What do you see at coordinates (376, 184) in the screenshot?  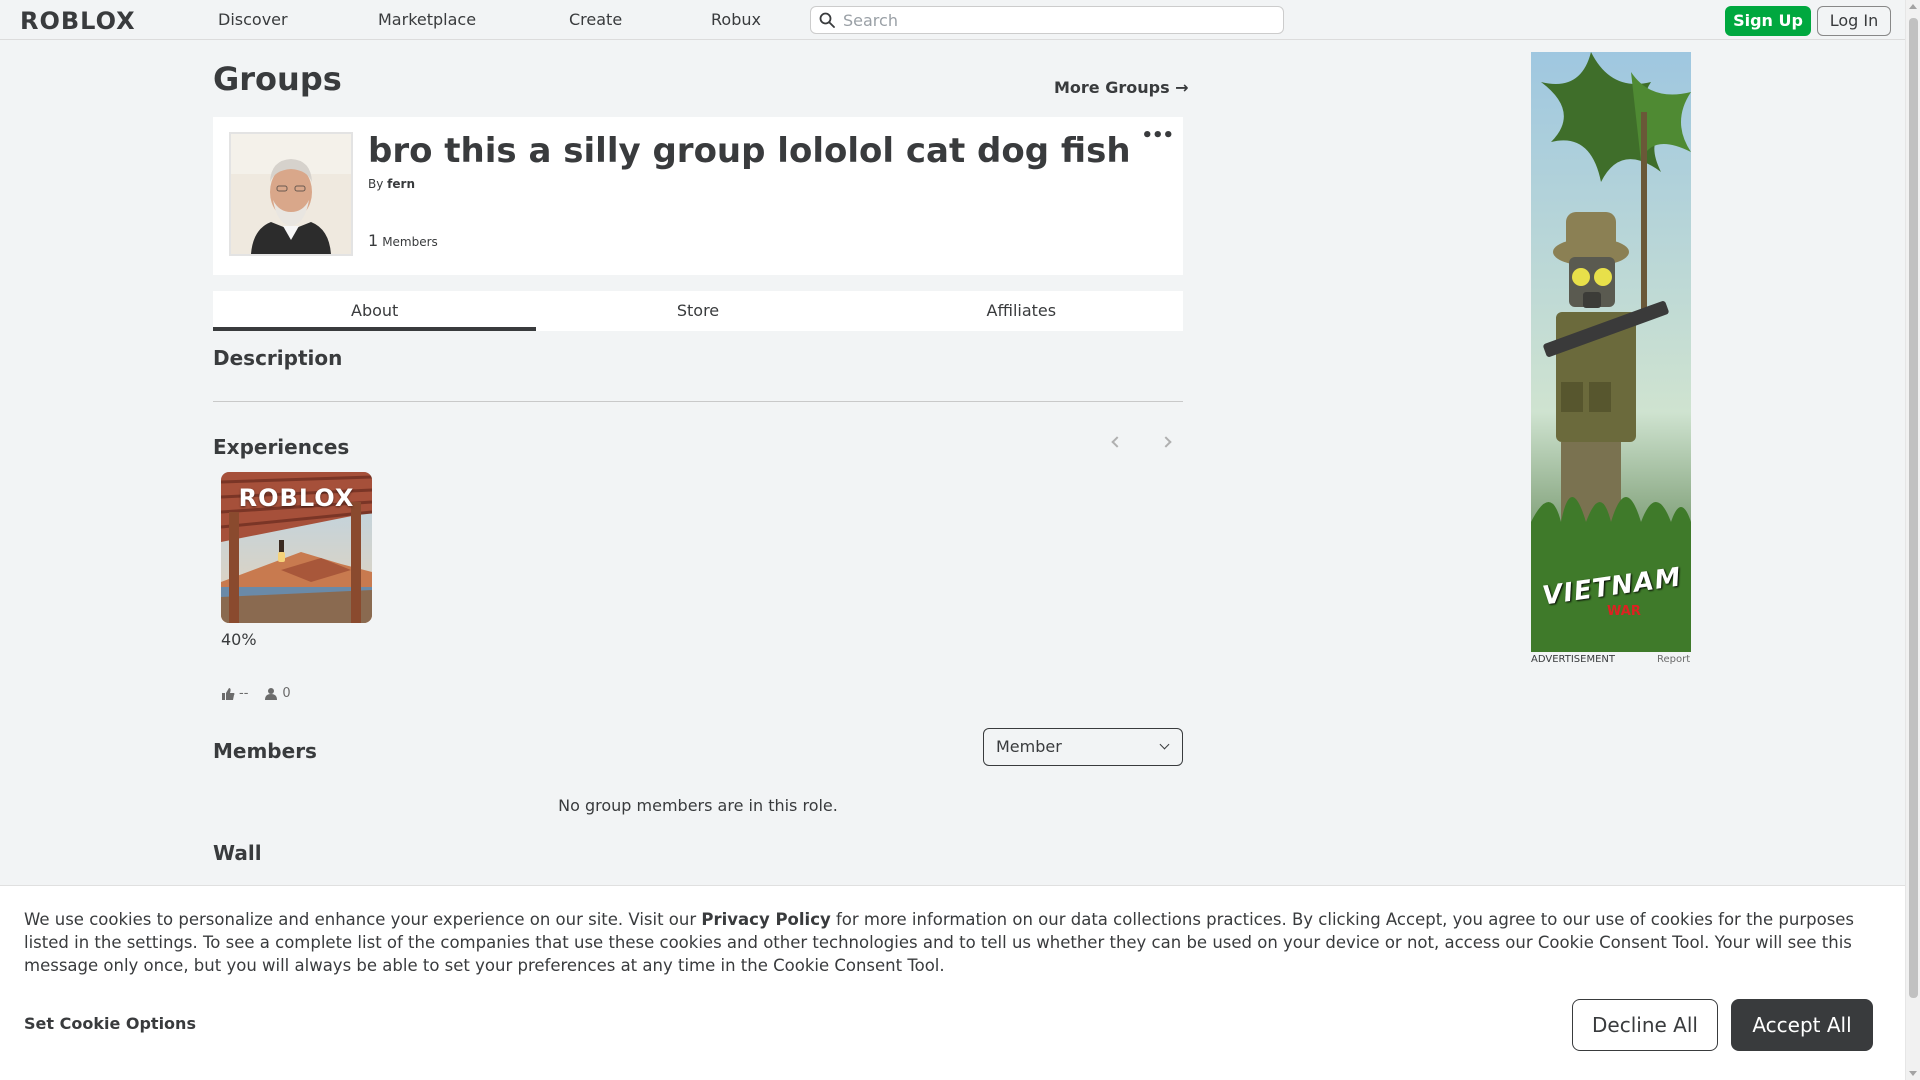 I see `group-owner-prefix: By` at bounding box center [376, 184].